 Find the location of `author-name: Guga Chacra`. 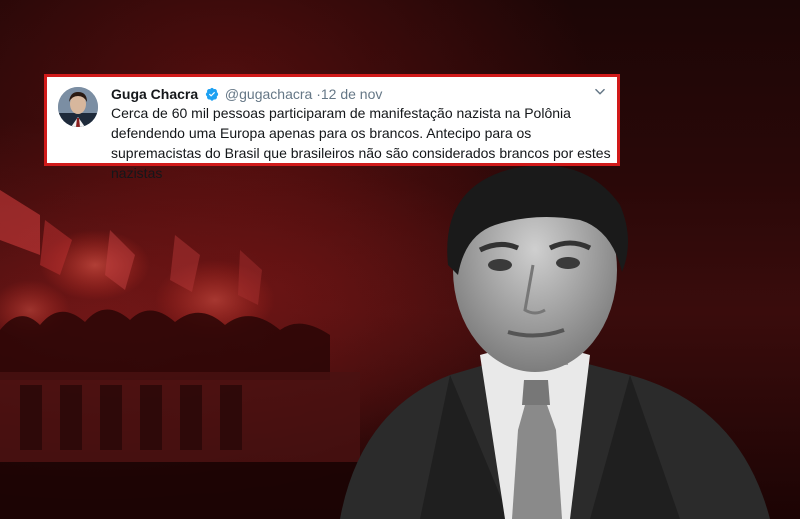

author-name: Guga Chacra is located at coordinates (154, 94).